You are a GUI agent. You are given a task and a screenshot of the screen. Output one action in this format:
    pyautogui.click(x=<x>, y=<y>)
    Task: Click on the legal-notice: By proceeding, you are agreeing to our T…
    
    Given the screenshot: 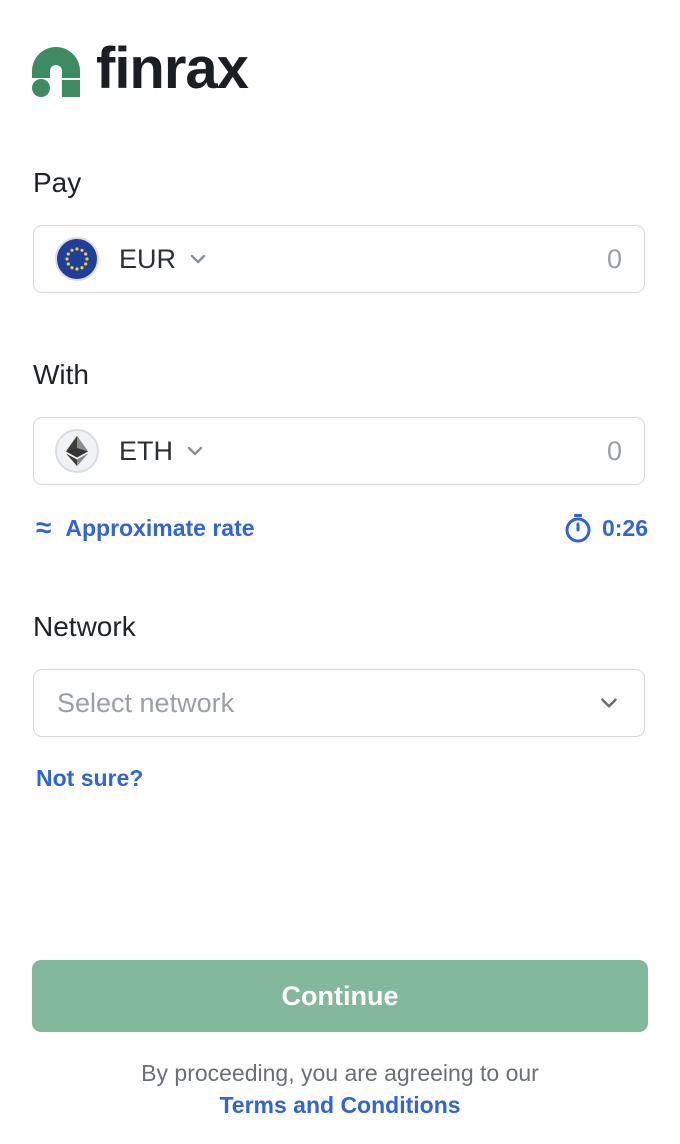 What is the action you would take?
    pyautogui.click(x=340, y=1089)
    